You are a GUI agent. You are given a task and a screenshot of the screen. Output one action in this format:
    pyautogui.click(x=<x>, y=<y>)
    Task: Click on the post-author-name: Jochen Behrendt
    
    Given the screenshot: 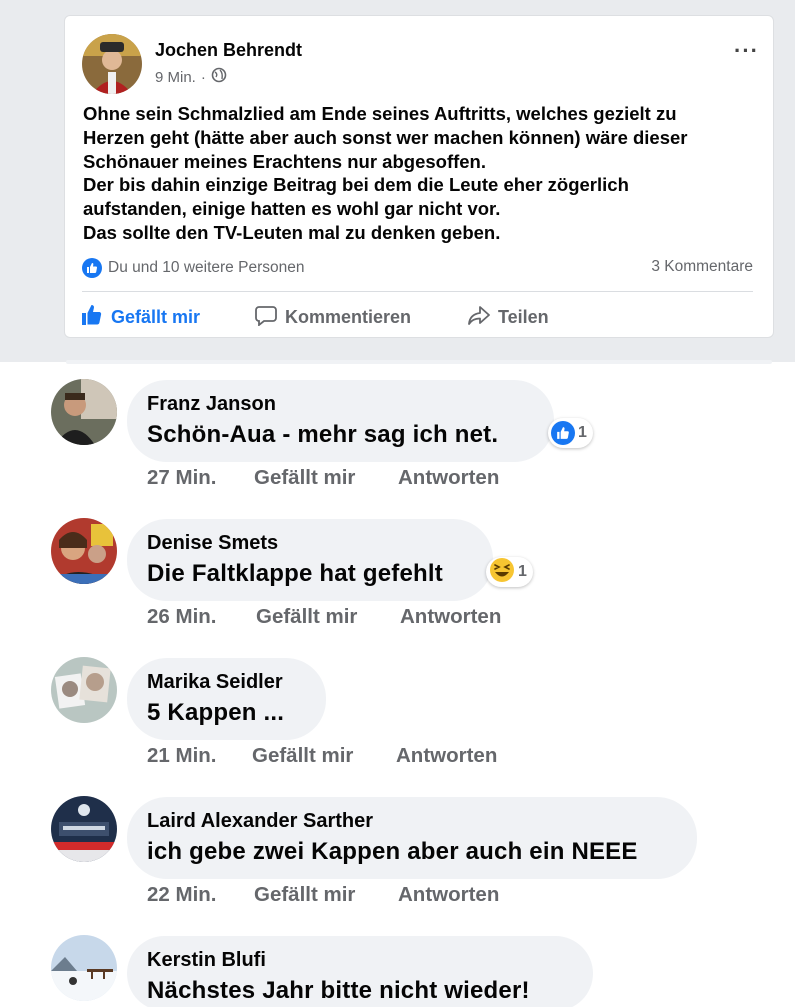 What is the action you would take?
    pyautogui.click(x=228, y=50)
    